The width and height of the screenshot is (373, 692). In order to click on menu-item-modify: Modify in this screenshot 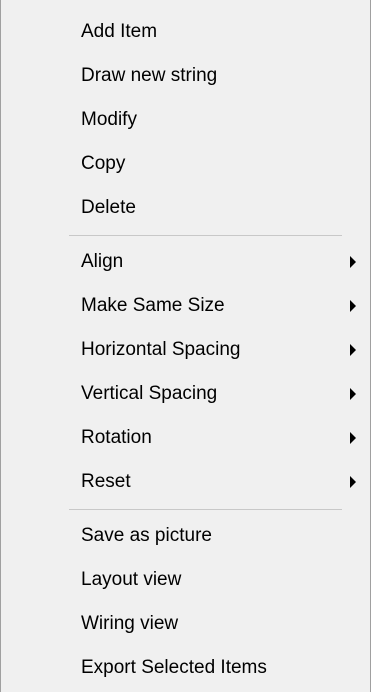, I will do `click(185, 120)`.